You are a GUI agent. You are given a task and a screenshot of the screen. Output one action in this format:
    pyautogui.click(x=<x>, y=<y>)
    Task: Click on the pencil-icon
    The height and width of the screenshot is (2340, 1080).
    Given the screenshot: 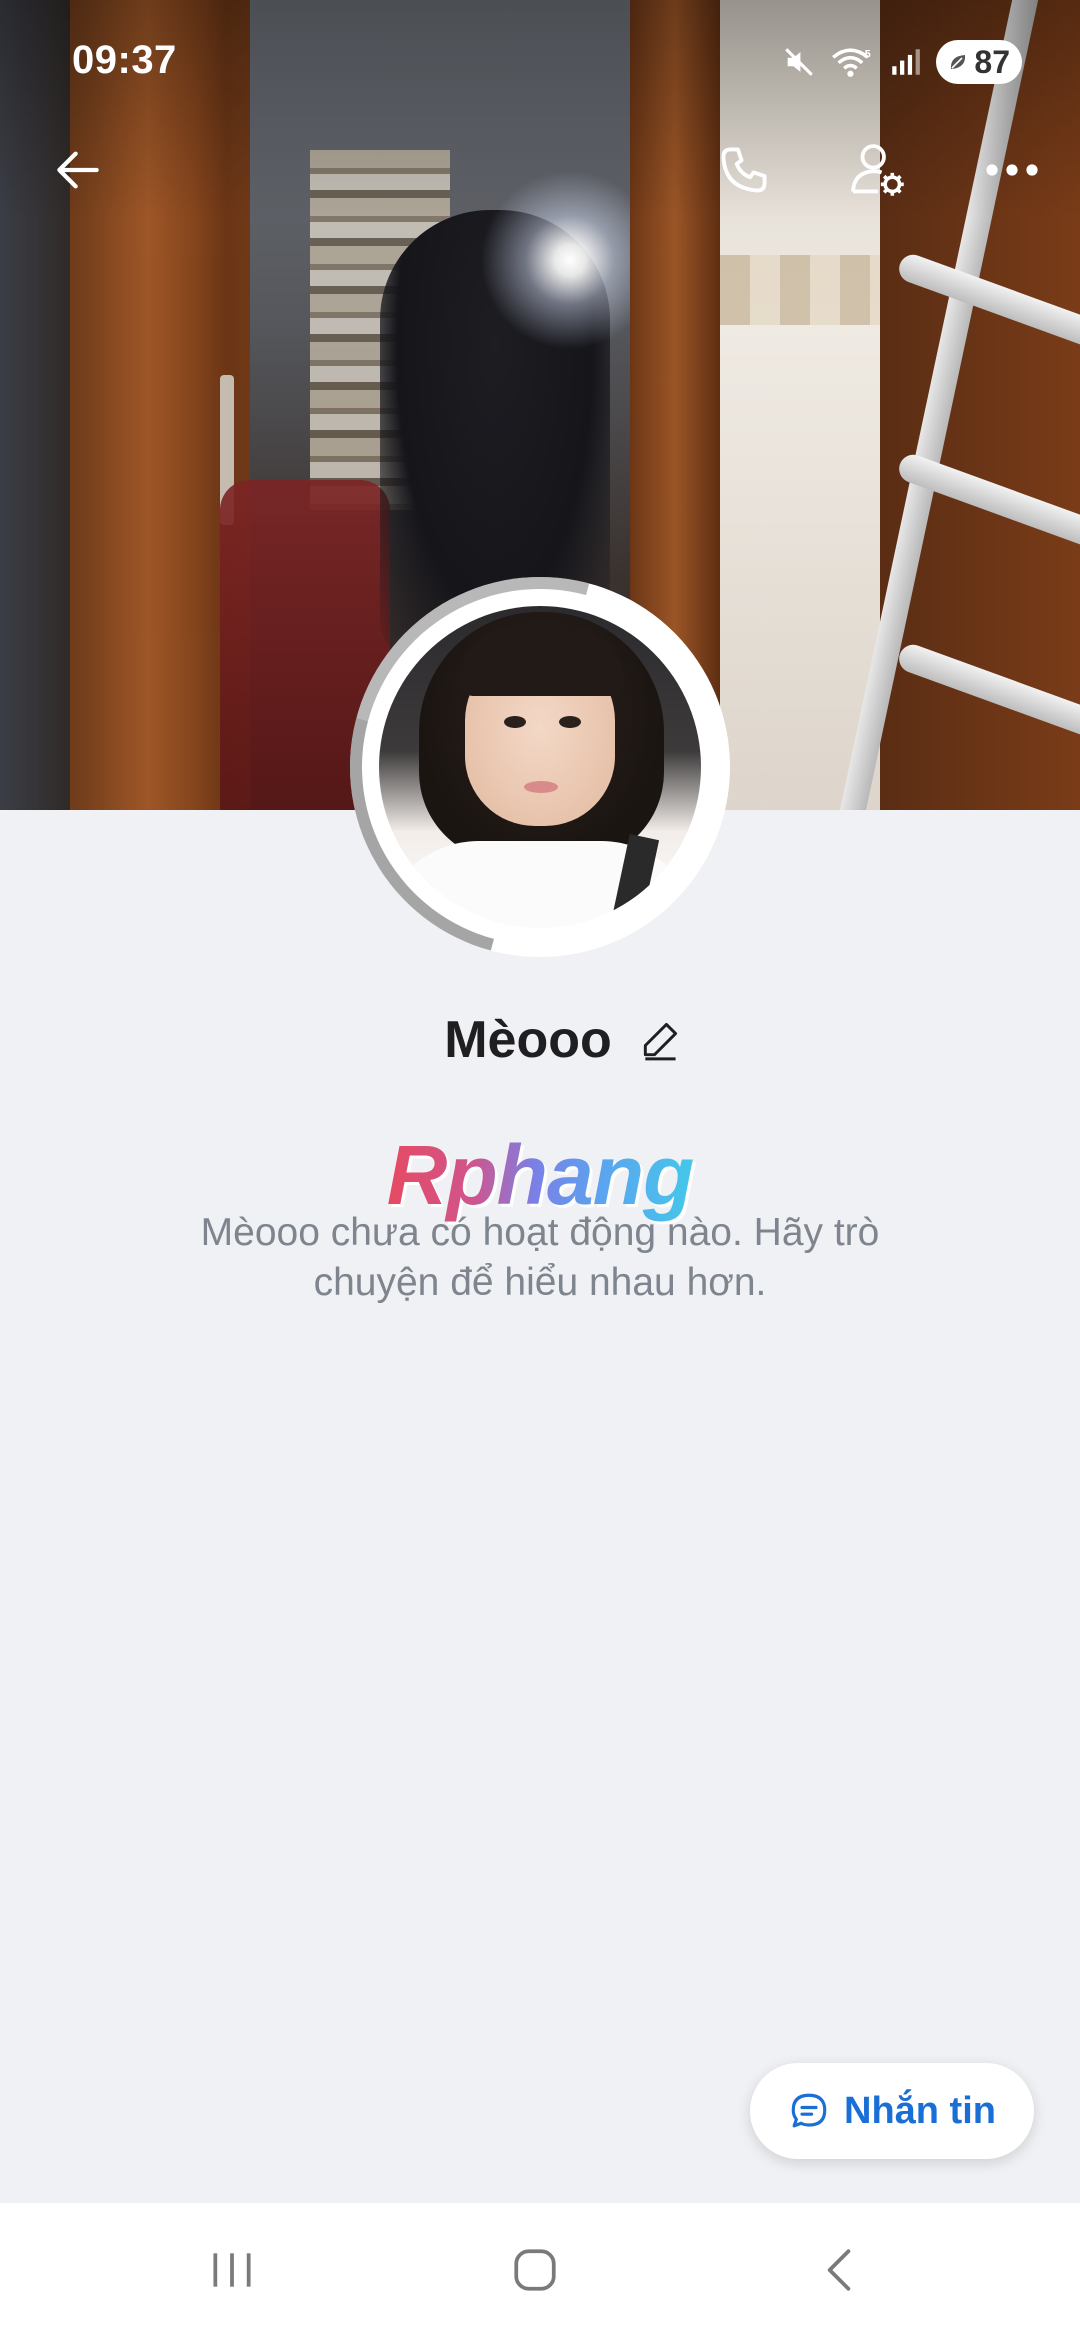 What is the action you would take?
    pyautogui.click(x=660, y=1041)
    